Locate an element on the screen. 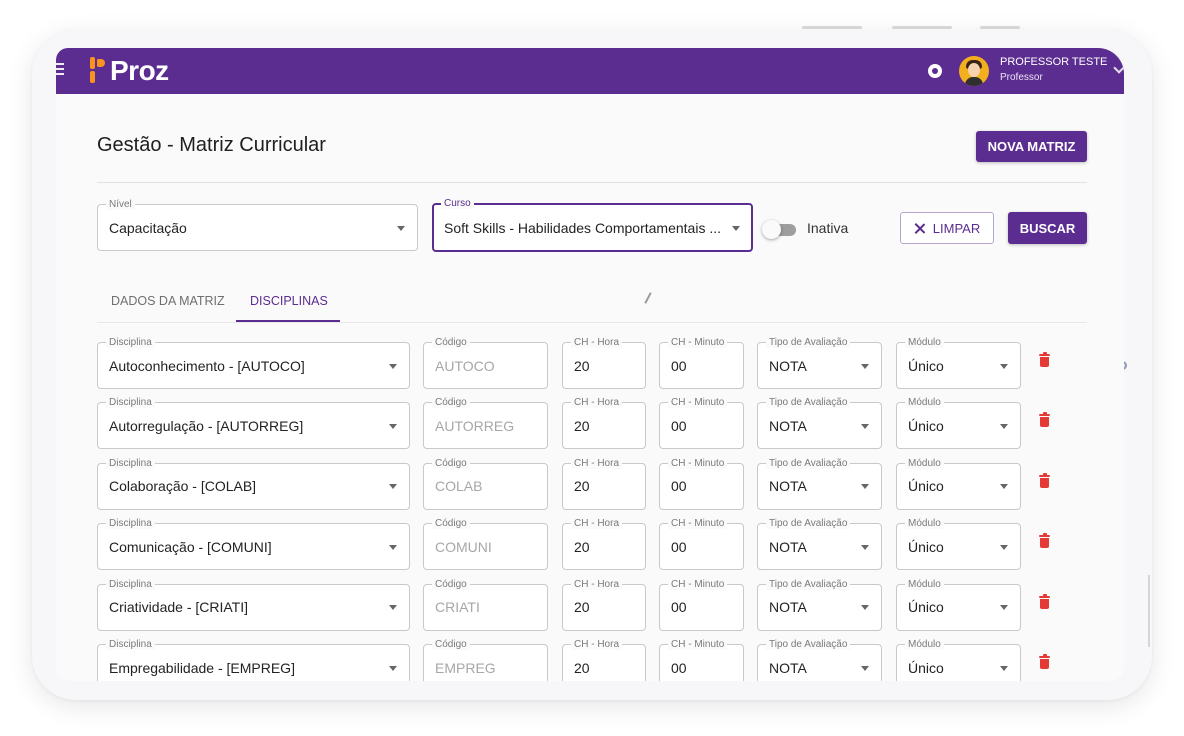  bell-icon is located at coordinates (935, 71).